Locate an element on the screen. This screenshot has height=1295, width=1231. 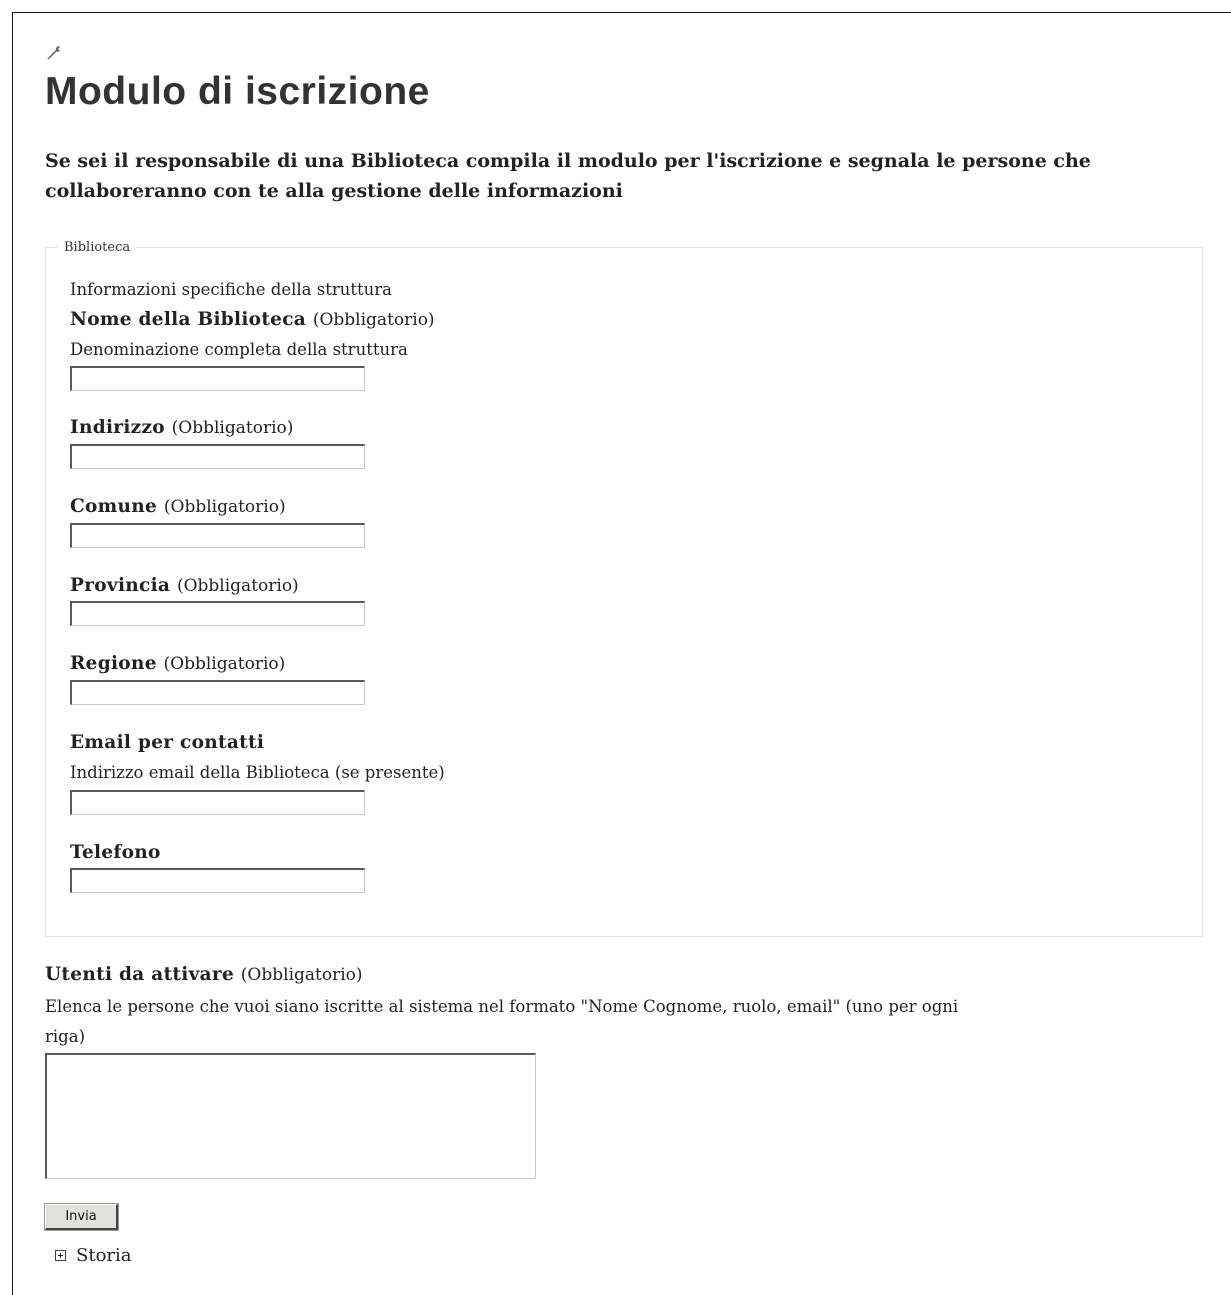
field-label-text: Telefono is located at coordinates (115, 852).